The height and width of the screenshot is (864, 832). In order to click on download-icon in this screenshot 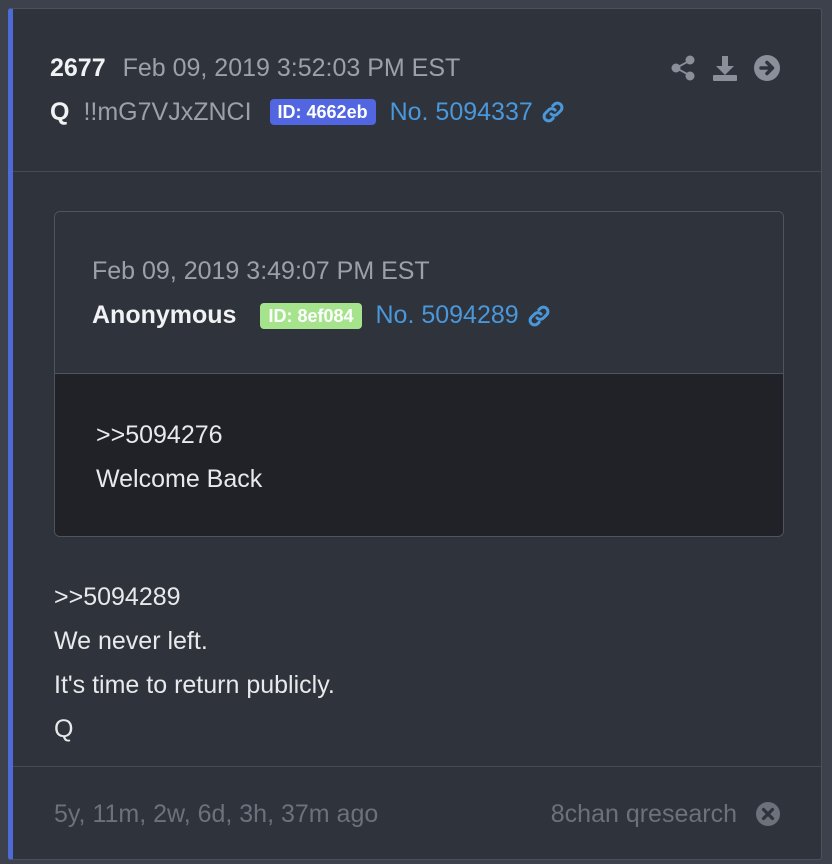, I will do `click(725, 68)`.